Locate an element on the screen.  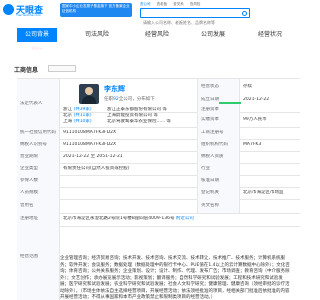
tax-id-label: 纳税人识别号 is located at coordinates (33, 144).